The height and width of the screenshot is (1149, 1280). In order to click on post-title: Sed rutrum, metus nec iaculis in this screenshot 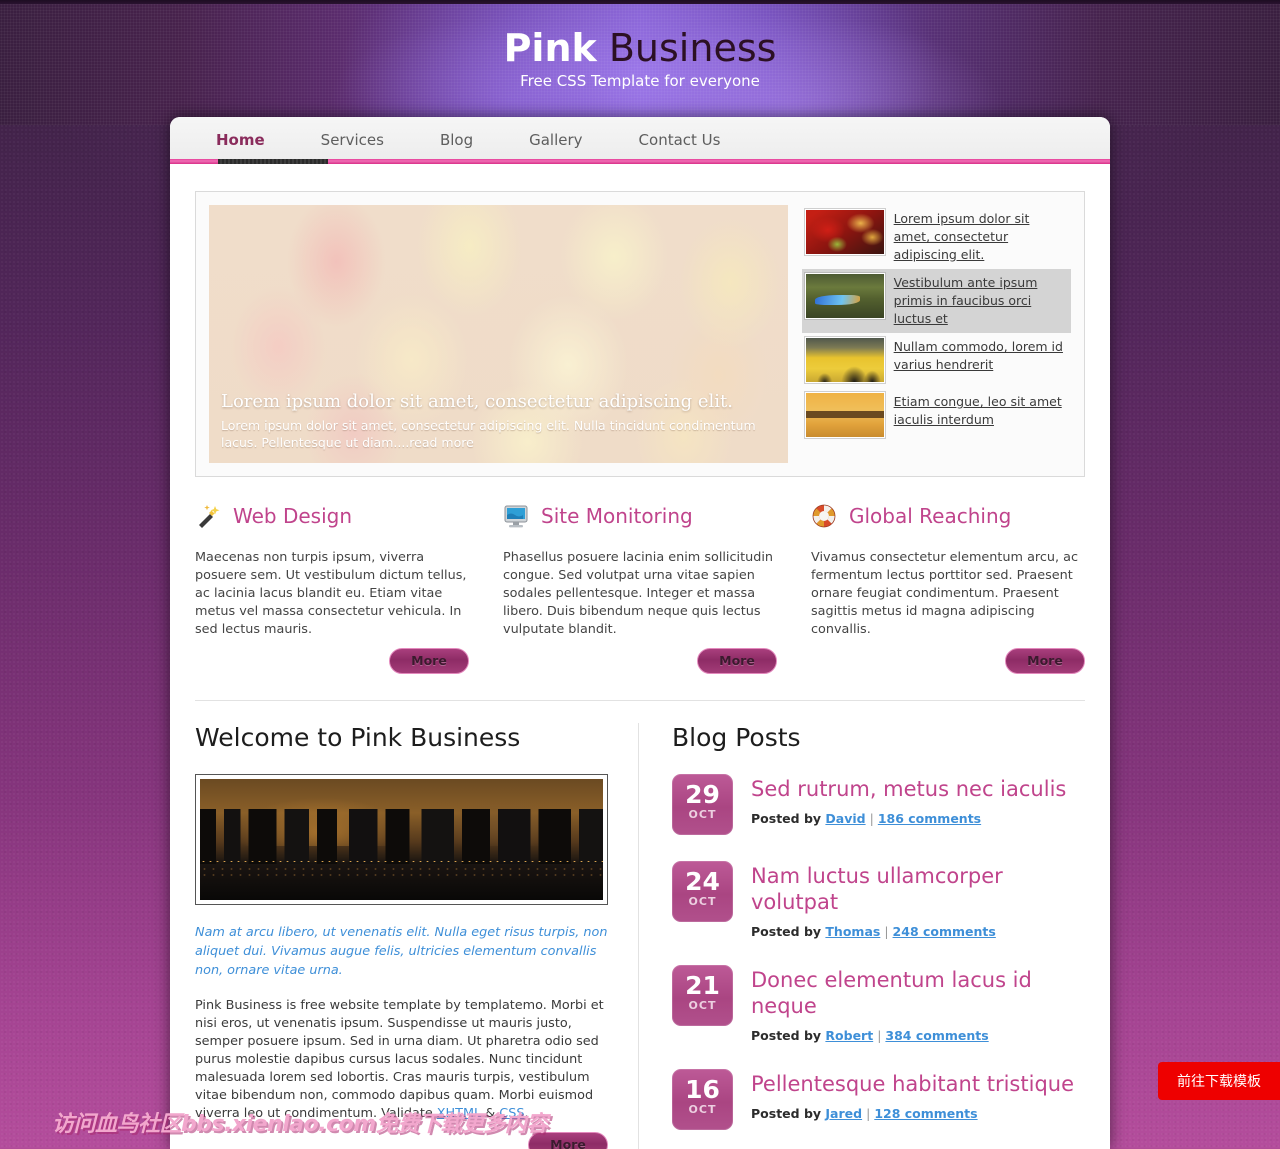, I will do `click(908, 789)`.